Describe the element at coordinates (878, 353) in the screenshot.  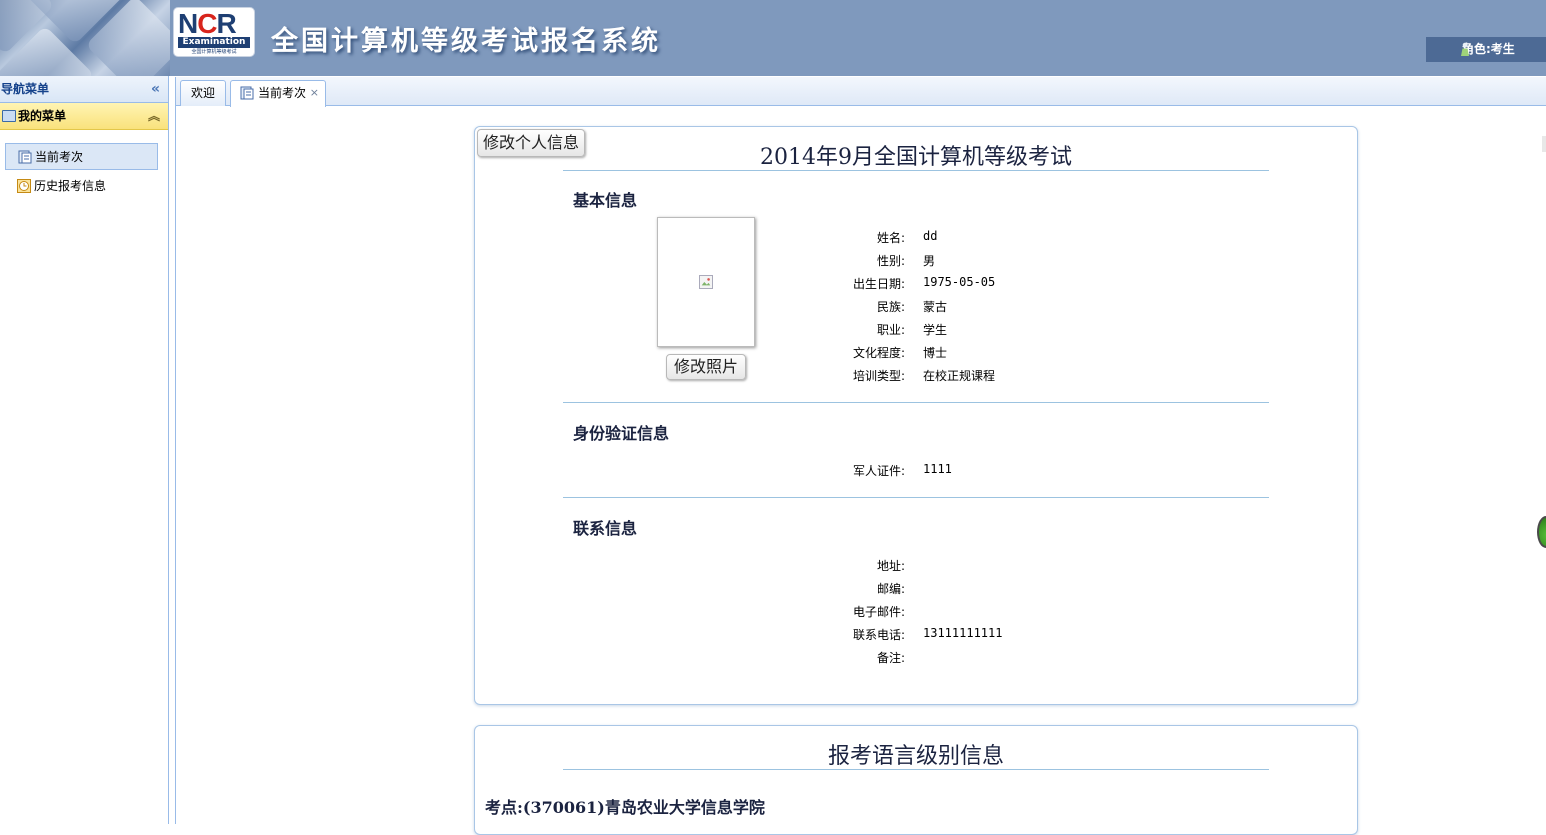
I see `field-label: 文化程度:` at that location.